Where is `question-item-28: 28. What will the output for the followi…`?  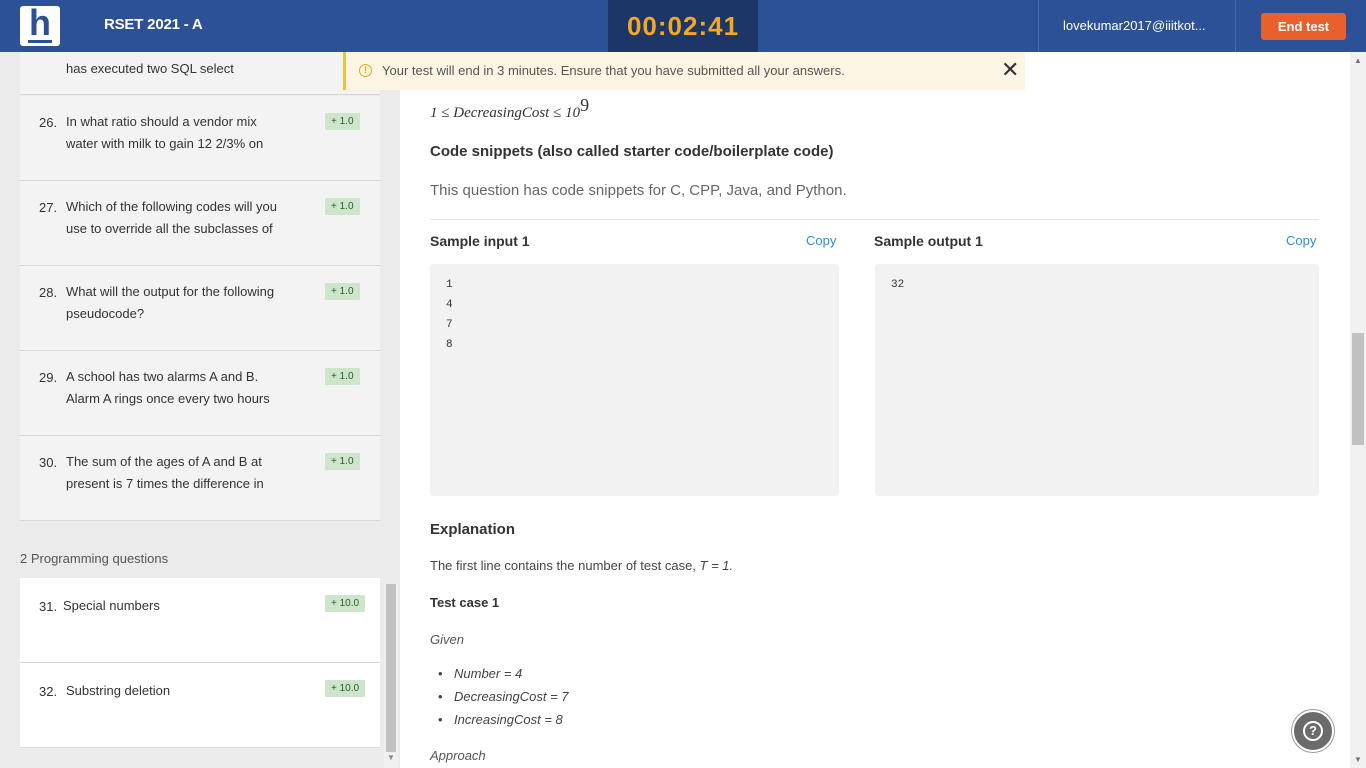 question-item-28: 28. What will the output for the followi… is located at coordinates (200, 308).